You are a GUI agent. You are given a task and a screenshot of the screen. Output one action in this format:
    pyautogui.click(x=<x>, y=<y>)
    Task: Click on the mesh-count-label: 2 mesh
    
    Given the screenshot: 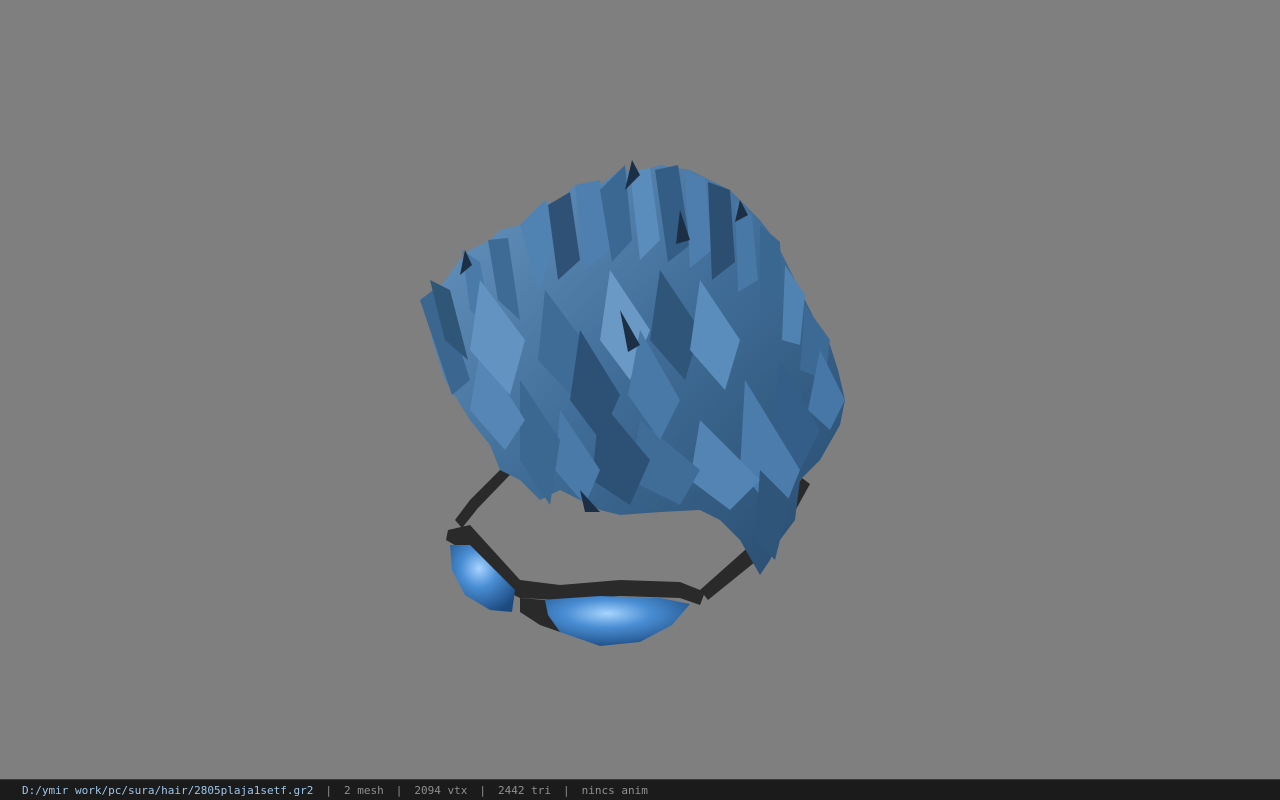 What is the action you would take?
    pyautogui.click(x=364, y=790)
    